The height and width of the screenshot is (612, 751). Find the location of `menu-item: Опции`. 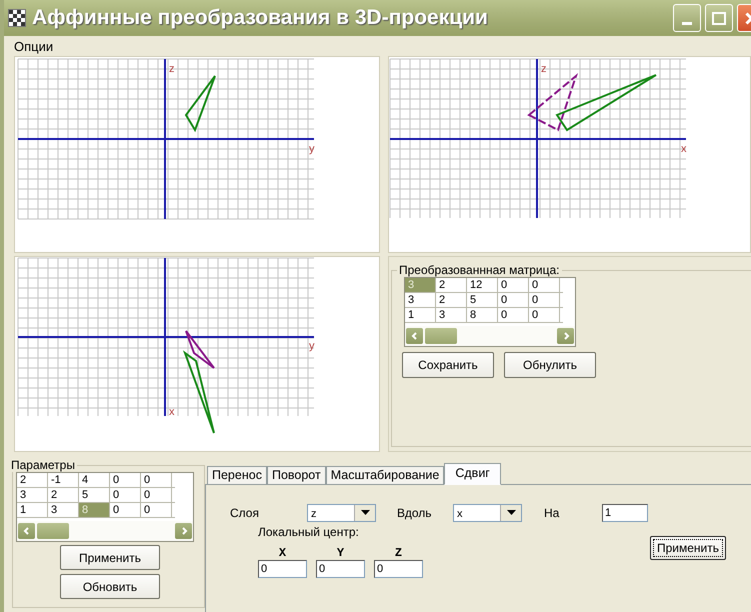

menu-item: Опции is located at coordinates (34, 46).